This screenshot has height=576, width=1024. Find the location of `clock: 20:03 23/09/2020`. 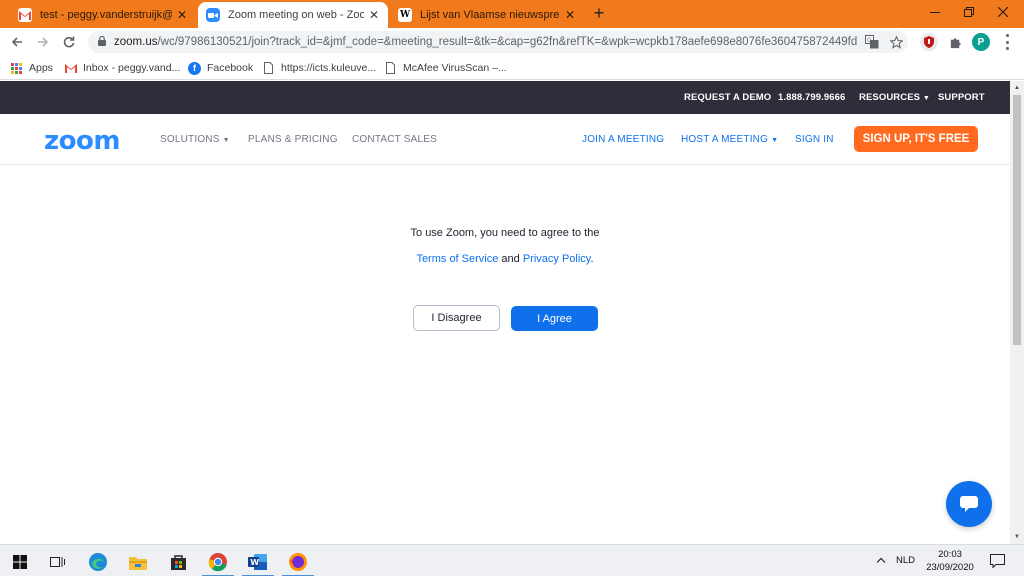

clock: 20:03 23/09/2020 is located at coordinates (950, 561).